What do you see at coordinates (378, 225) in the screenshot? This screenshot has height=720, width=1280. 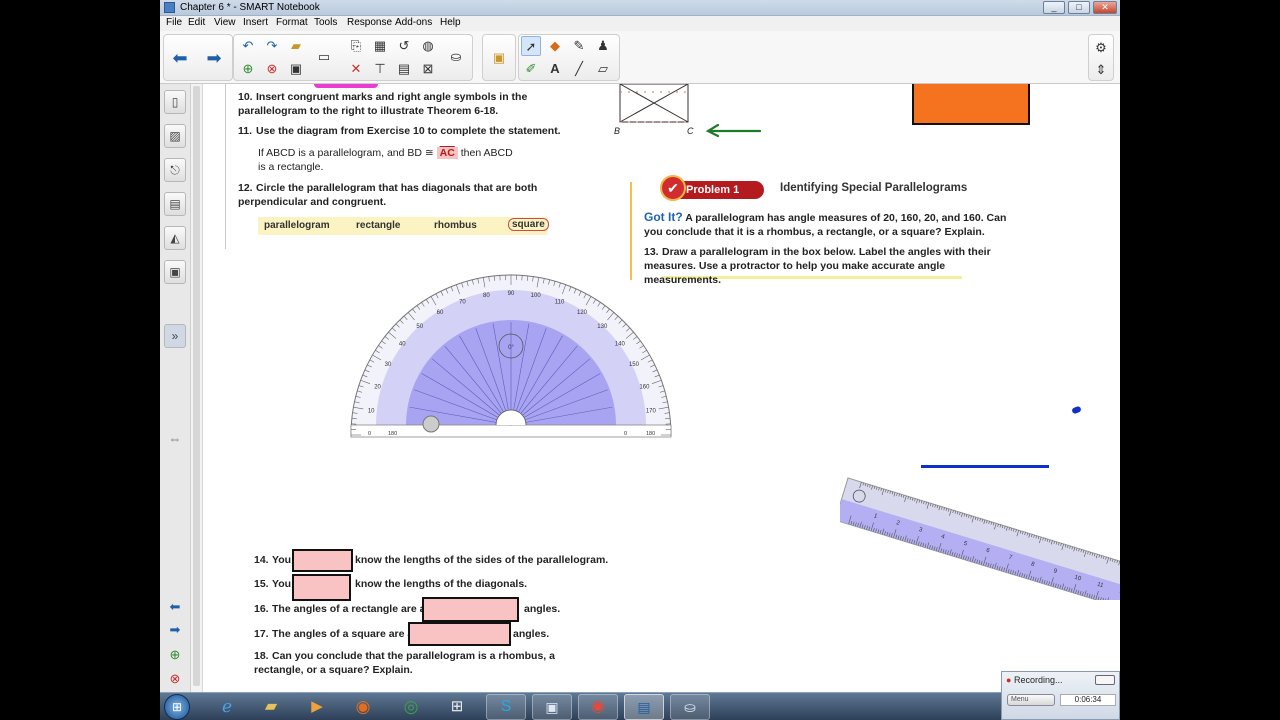 I see `choice-rectangle: rectangle` at bounding box center [378, 225].